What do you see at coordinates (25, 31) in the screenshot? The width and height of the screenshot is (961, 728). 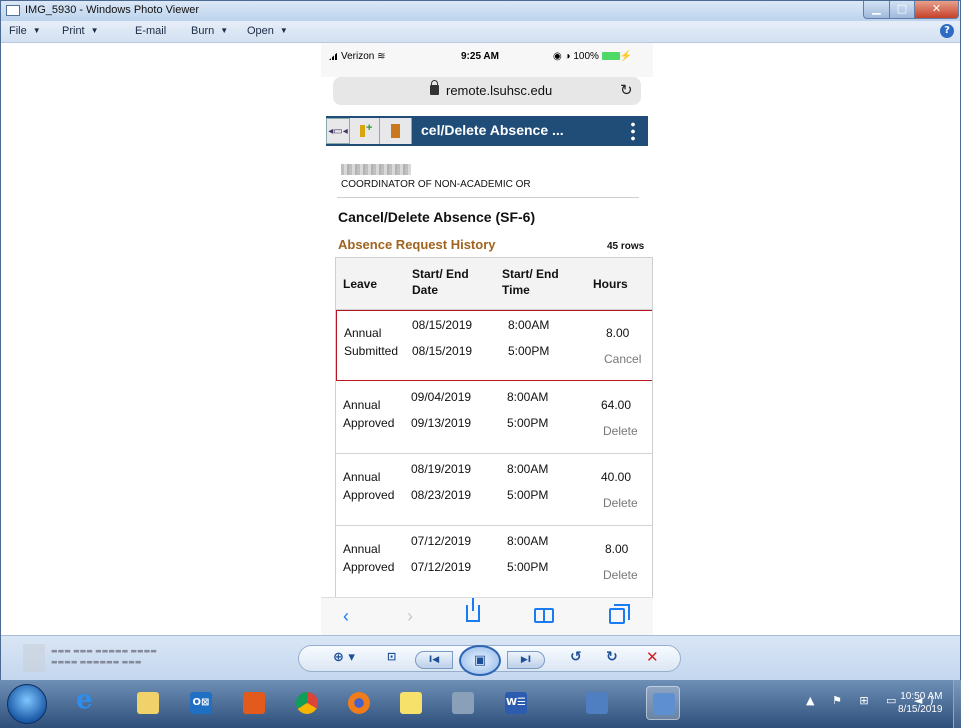 I see `menu-file: File ▼` at bounding box center [25, 31].